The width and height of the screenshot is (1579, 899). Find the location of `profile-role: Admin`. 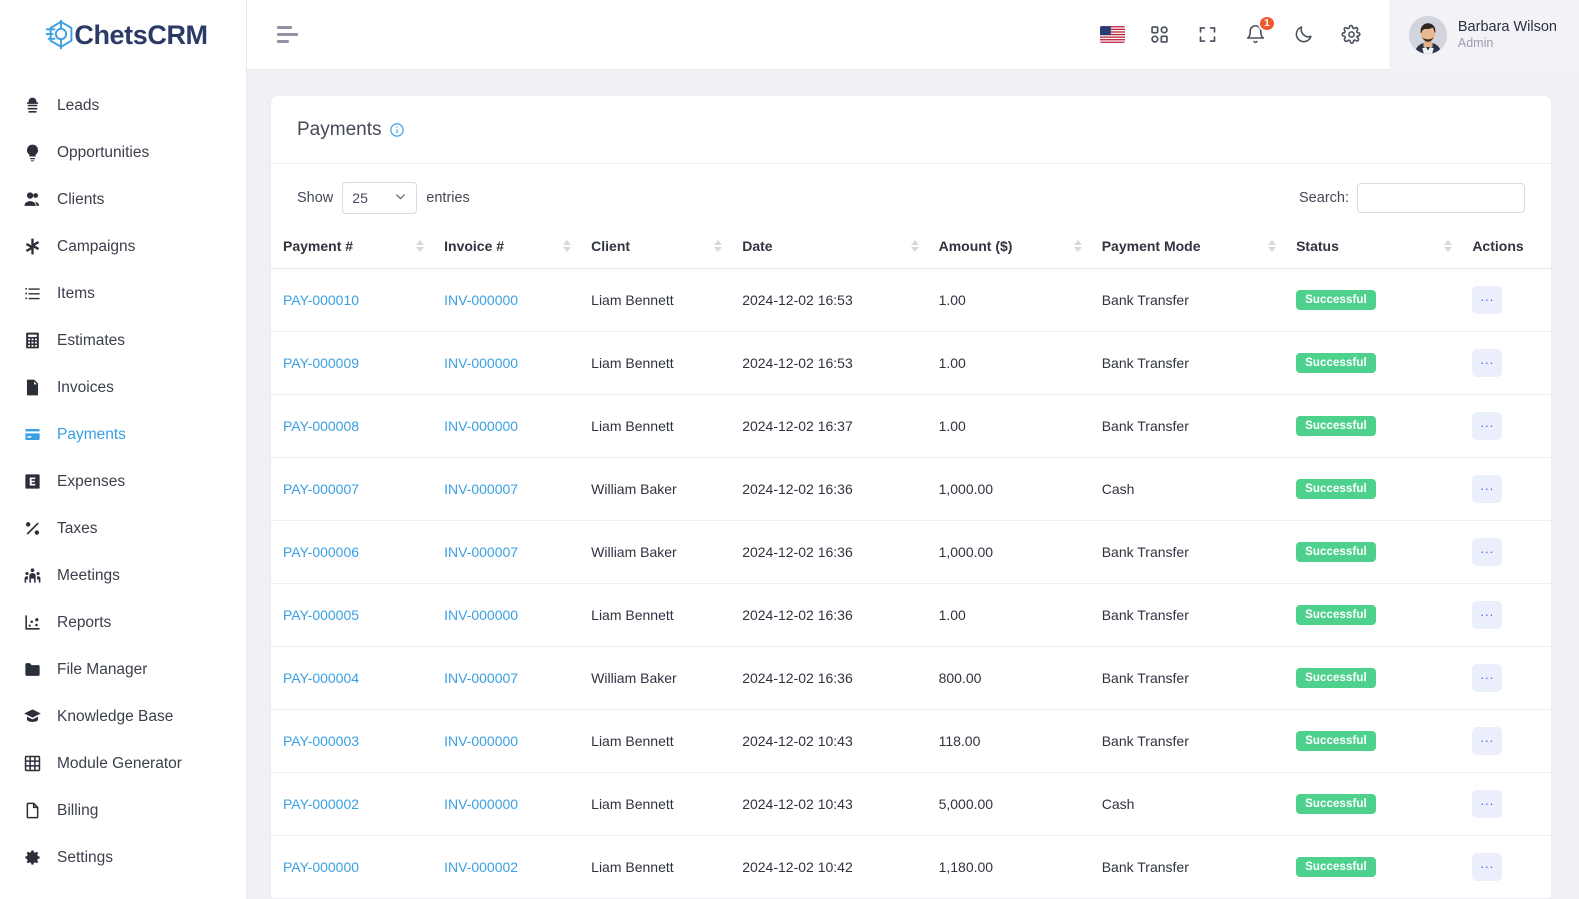

profile-role: Admin is located at coordinates (1475, 42).